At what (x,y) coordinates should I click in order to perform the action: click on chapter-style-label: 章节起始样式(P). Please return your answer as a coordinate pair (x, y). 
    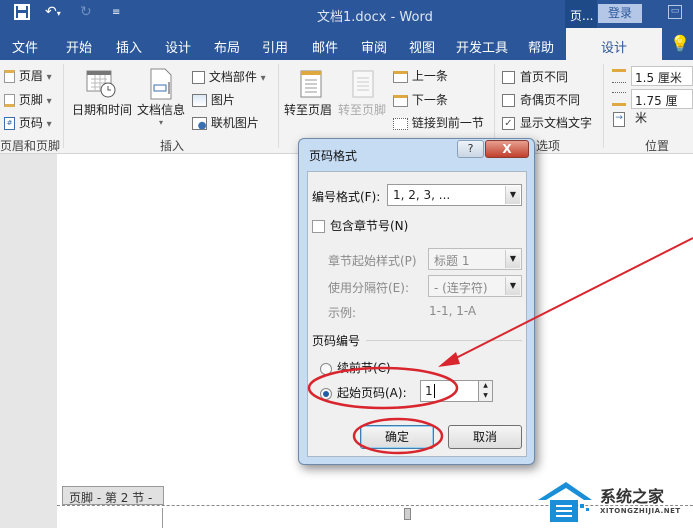
    Looking at the image, I should click on (372, 261).